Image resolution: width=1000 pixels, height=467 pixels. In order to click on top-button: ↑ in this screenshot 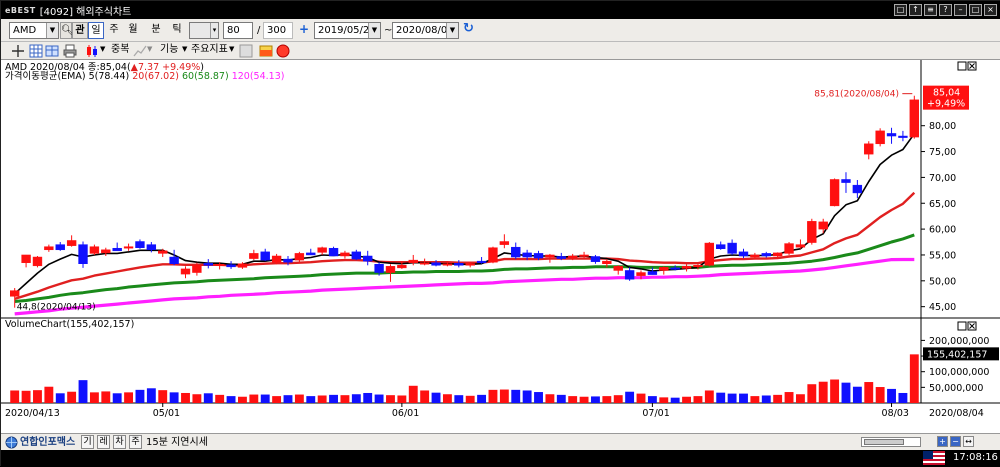, I will do `click(915, 10)`.